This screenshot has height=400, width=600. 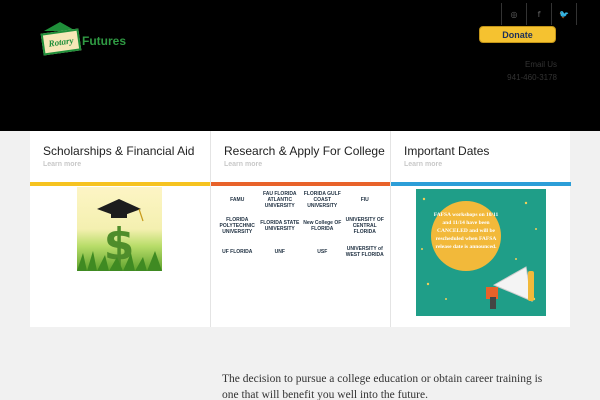 What do you see at coordinates (364, 226) in the screenshot?
I see `college-logo: UNIVERSITY OF CENTRAL FLORIDA` at bounding box center [364, 226].